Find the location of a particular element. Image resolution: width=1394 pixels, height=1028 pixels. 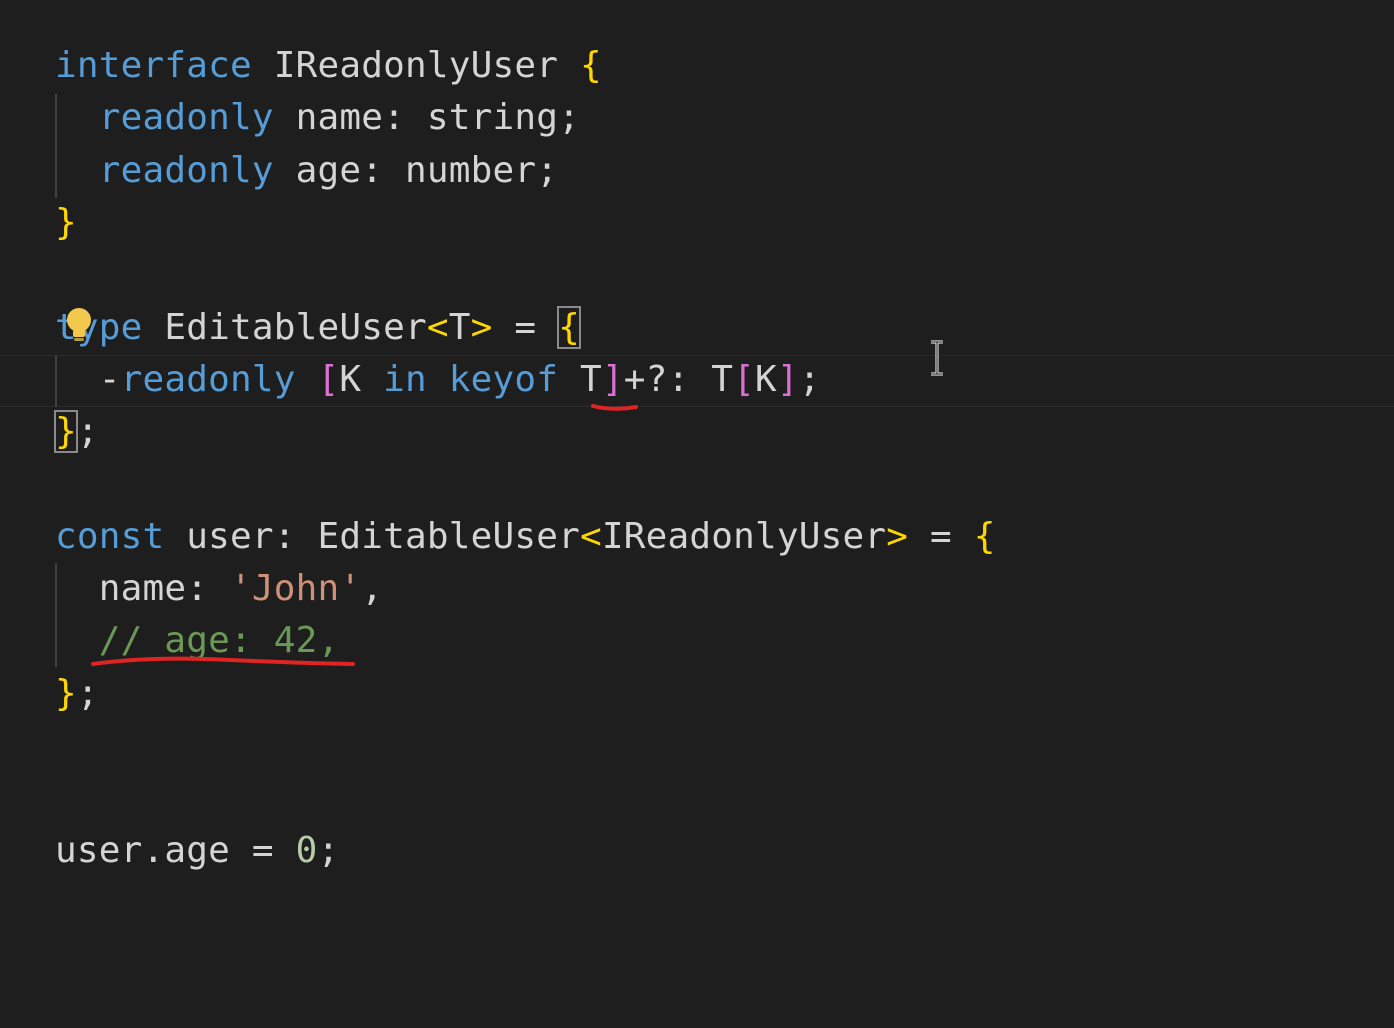

code-token: EditableUser is located at coordinates (284, 327).